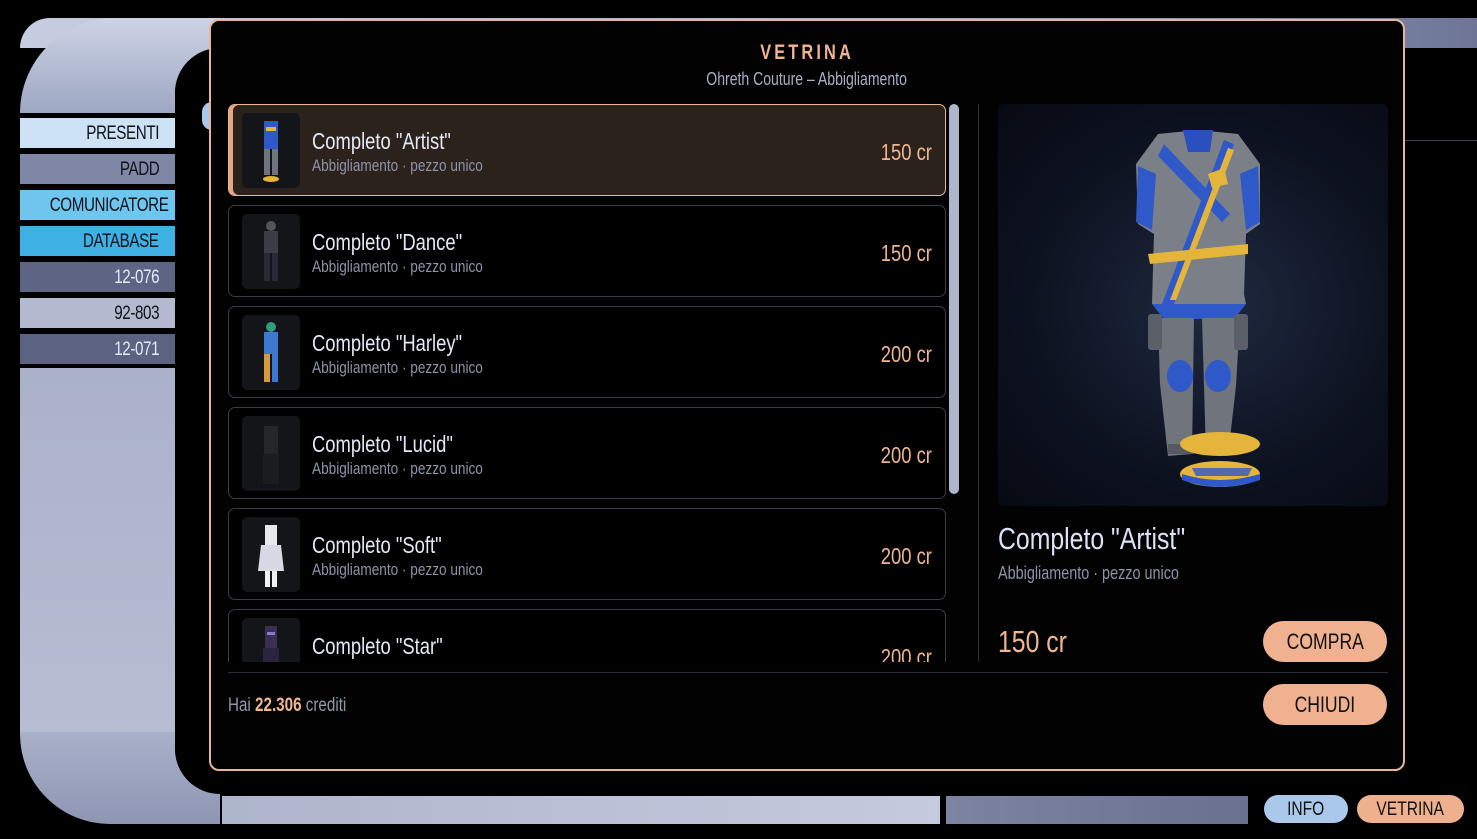 The image size is (1477, 839). Describe the element at coordinates (1325, 704) in the screenshot. I see `close-button: CHIUDI` at that location.